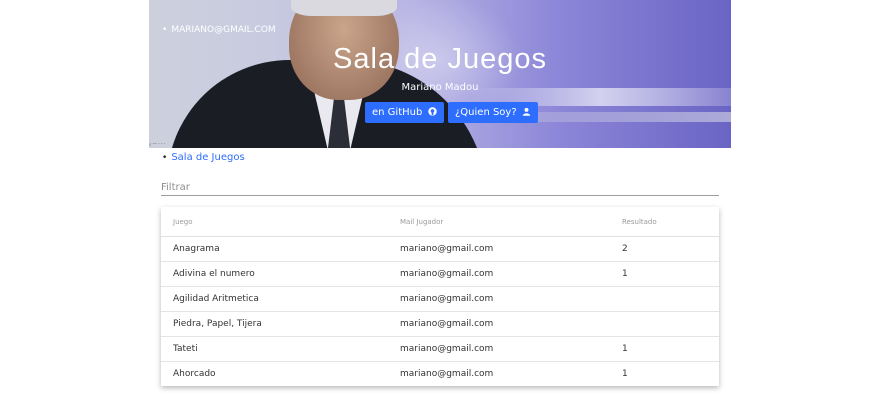 This screenshot has width=880, height=418. What do you see at coordinates (440, 59) in the screenshot?
I see `page-title: Sala de Juegos` at bounding box center [440, 59].